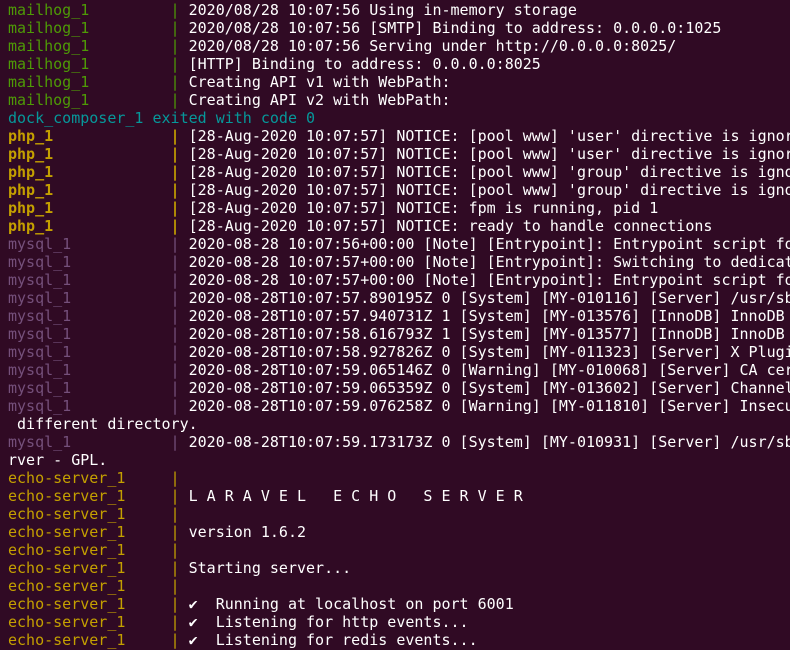 This screenshot has height=650, width=790. I want to click on log-message: different directory., so click(103, 424).